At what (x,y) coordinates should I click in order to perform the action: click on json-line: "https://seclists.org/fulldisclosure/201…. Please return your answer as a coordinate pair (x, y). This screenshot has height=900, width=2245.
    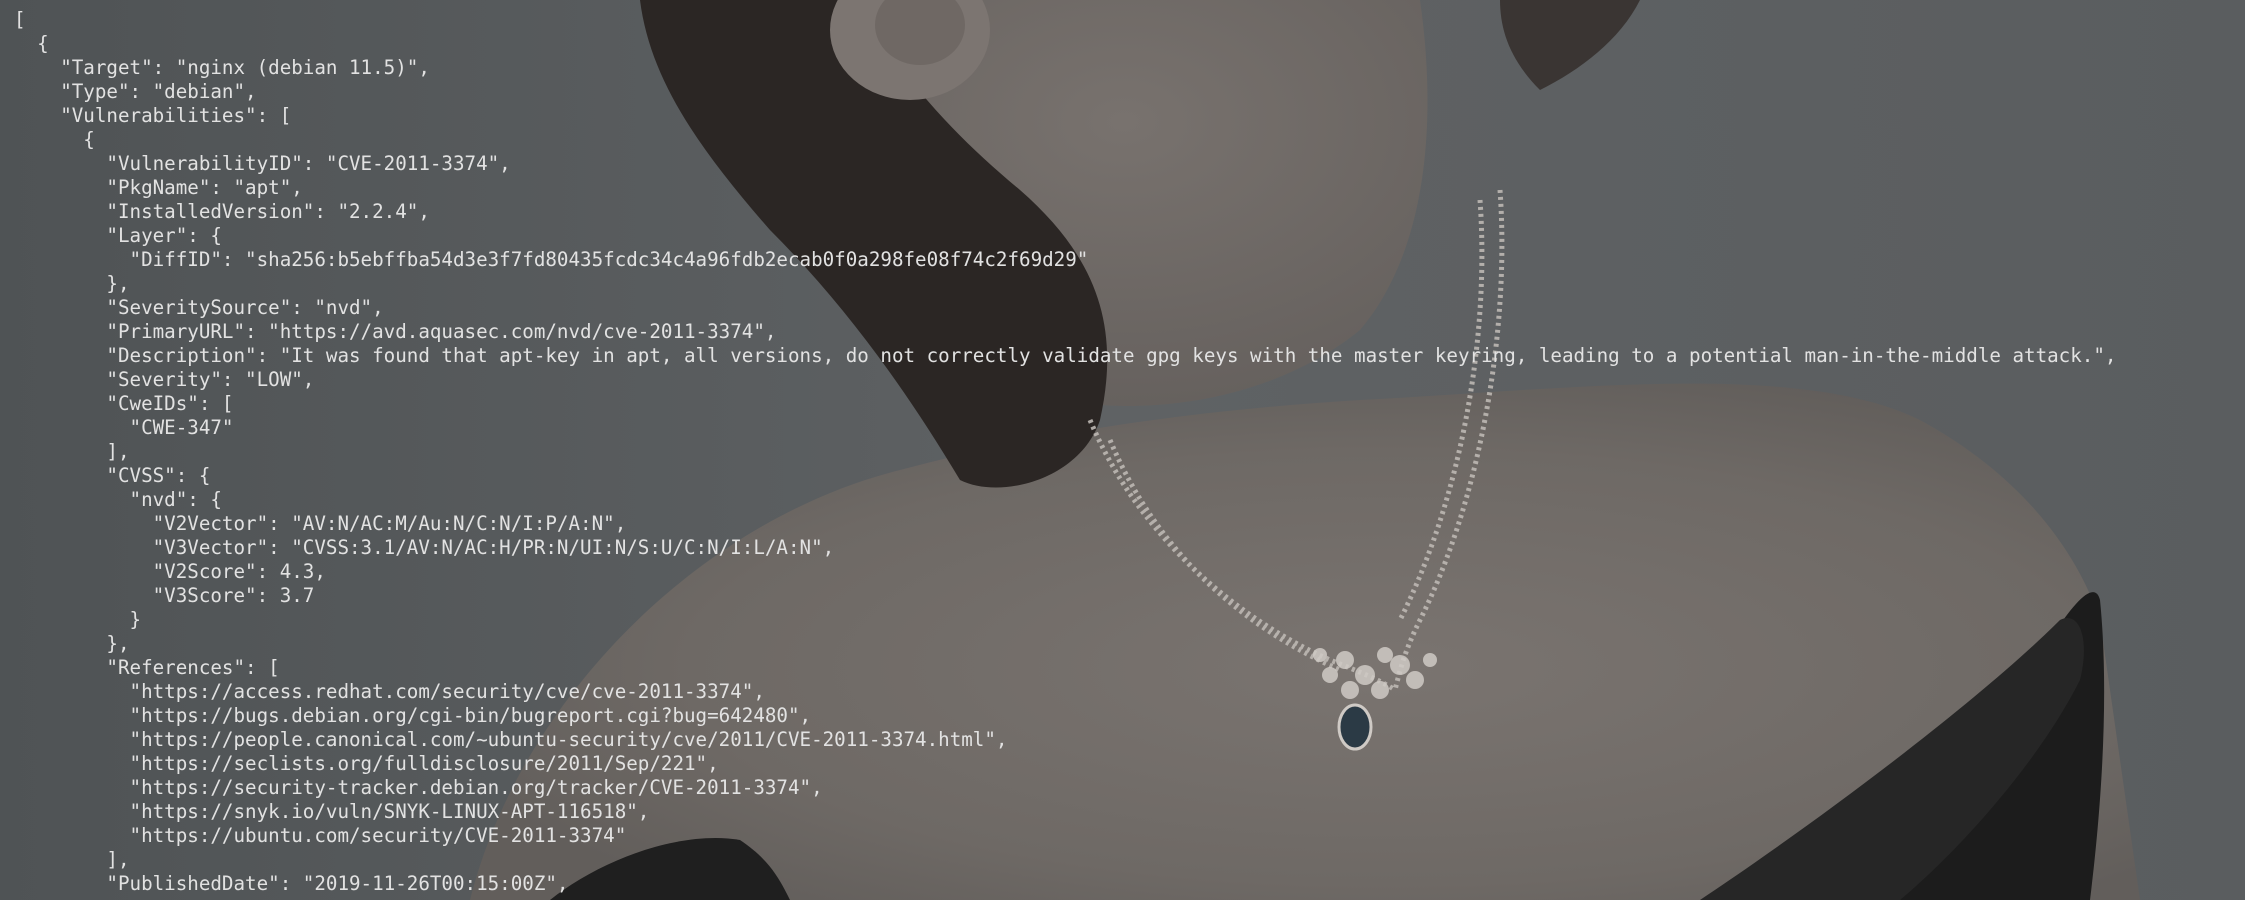
    Looking at the image, I should click on (366, 763).